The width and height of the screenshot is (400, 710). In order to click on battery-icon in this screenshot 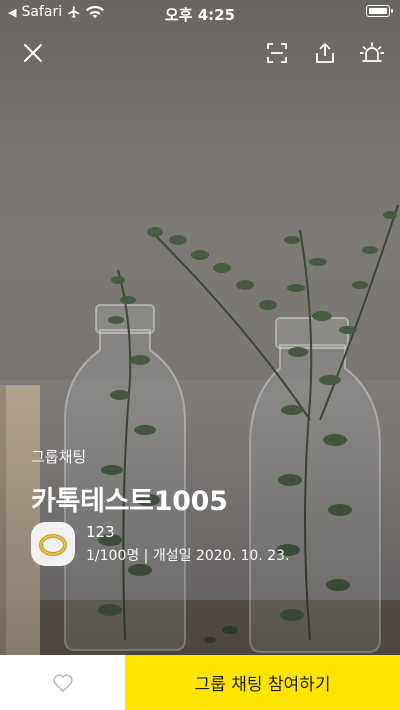, I will do `click(379, 11)`.